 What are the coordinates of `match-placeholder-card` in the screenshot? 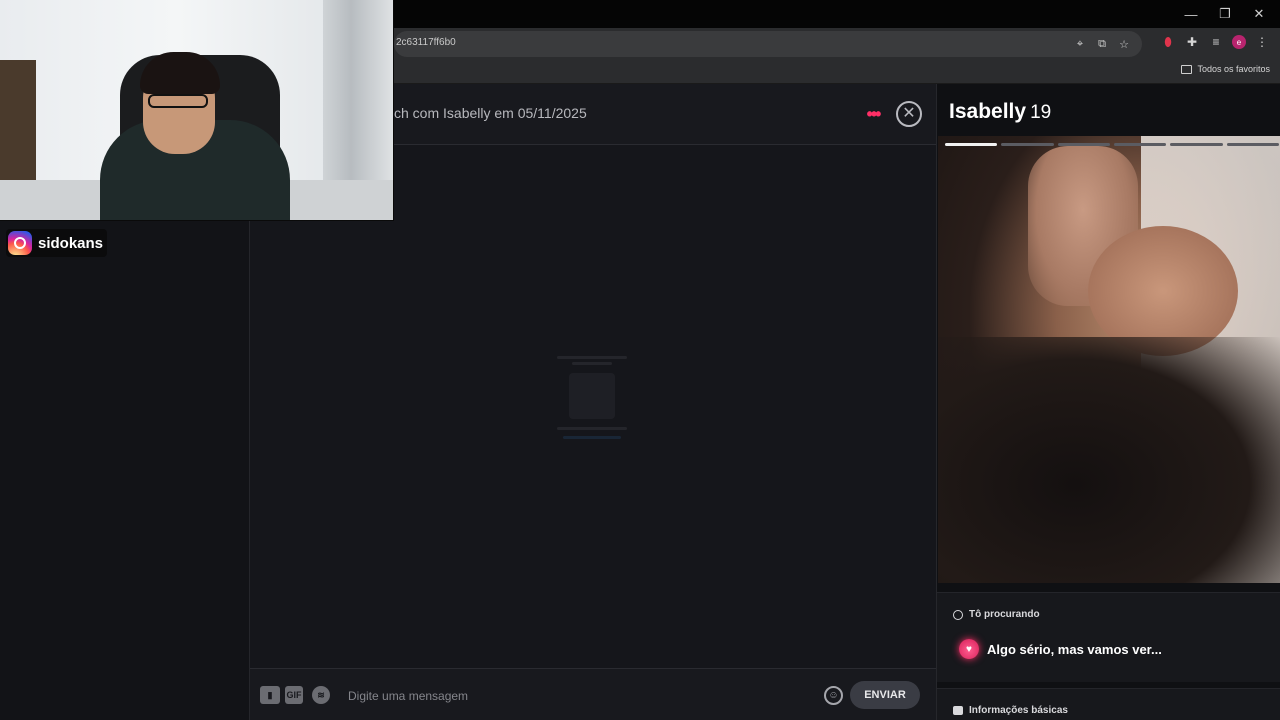 It's located at (592, 407).